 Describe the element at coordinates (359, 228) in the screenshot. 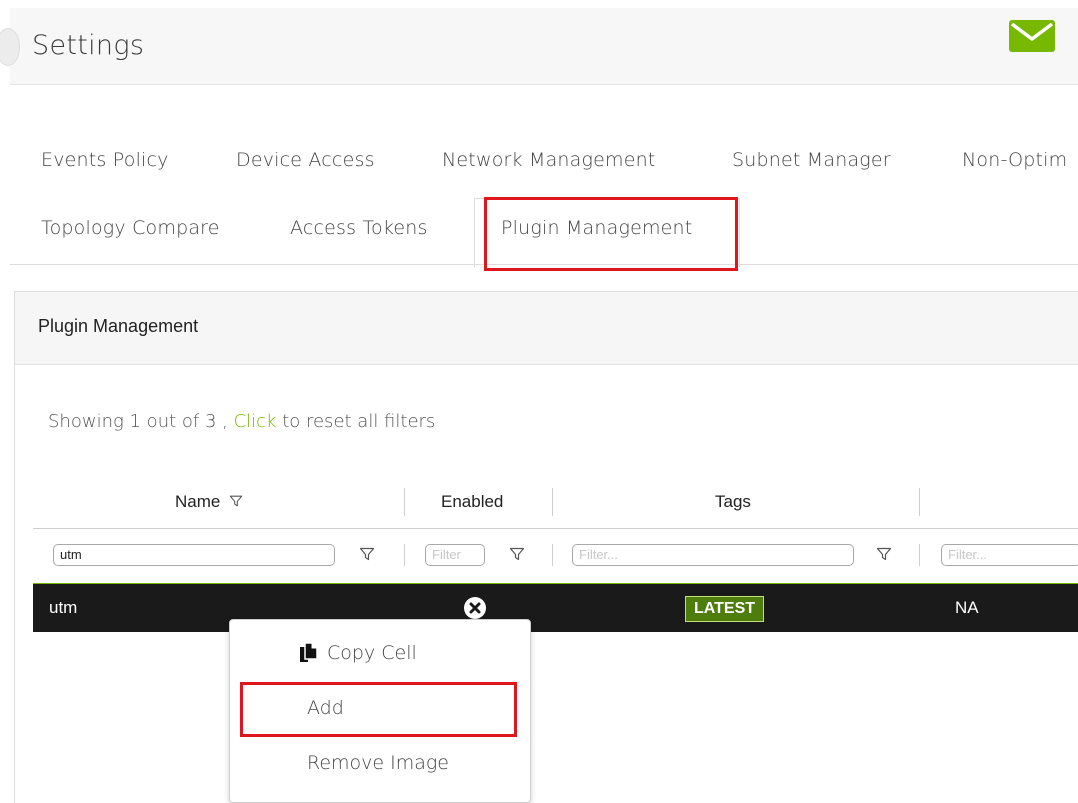

I see `tab-access-tokens: Access Tokens` at that location.